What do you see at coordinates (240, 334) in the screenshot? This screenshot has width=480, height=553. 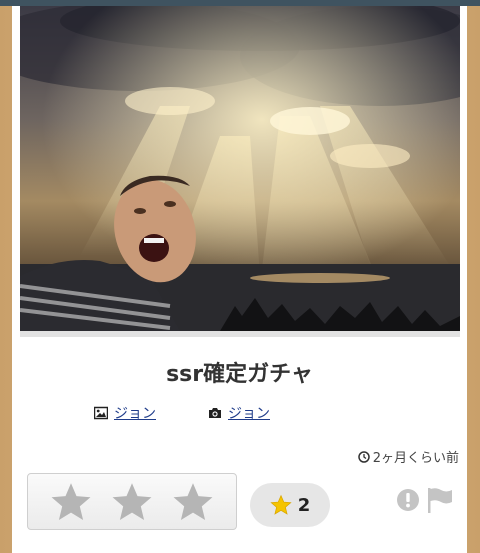 I see `photo-divider` at bounding box center [240, 334].